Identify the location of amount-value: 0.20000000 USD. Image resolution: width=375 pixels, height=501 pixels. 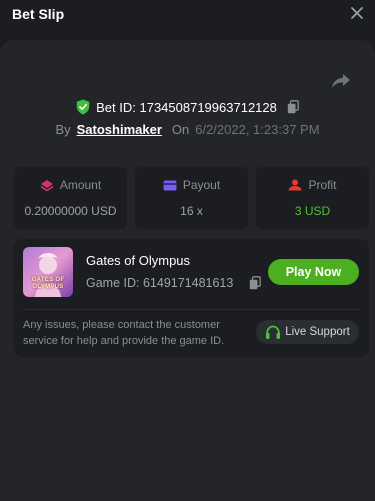
(70, 211).